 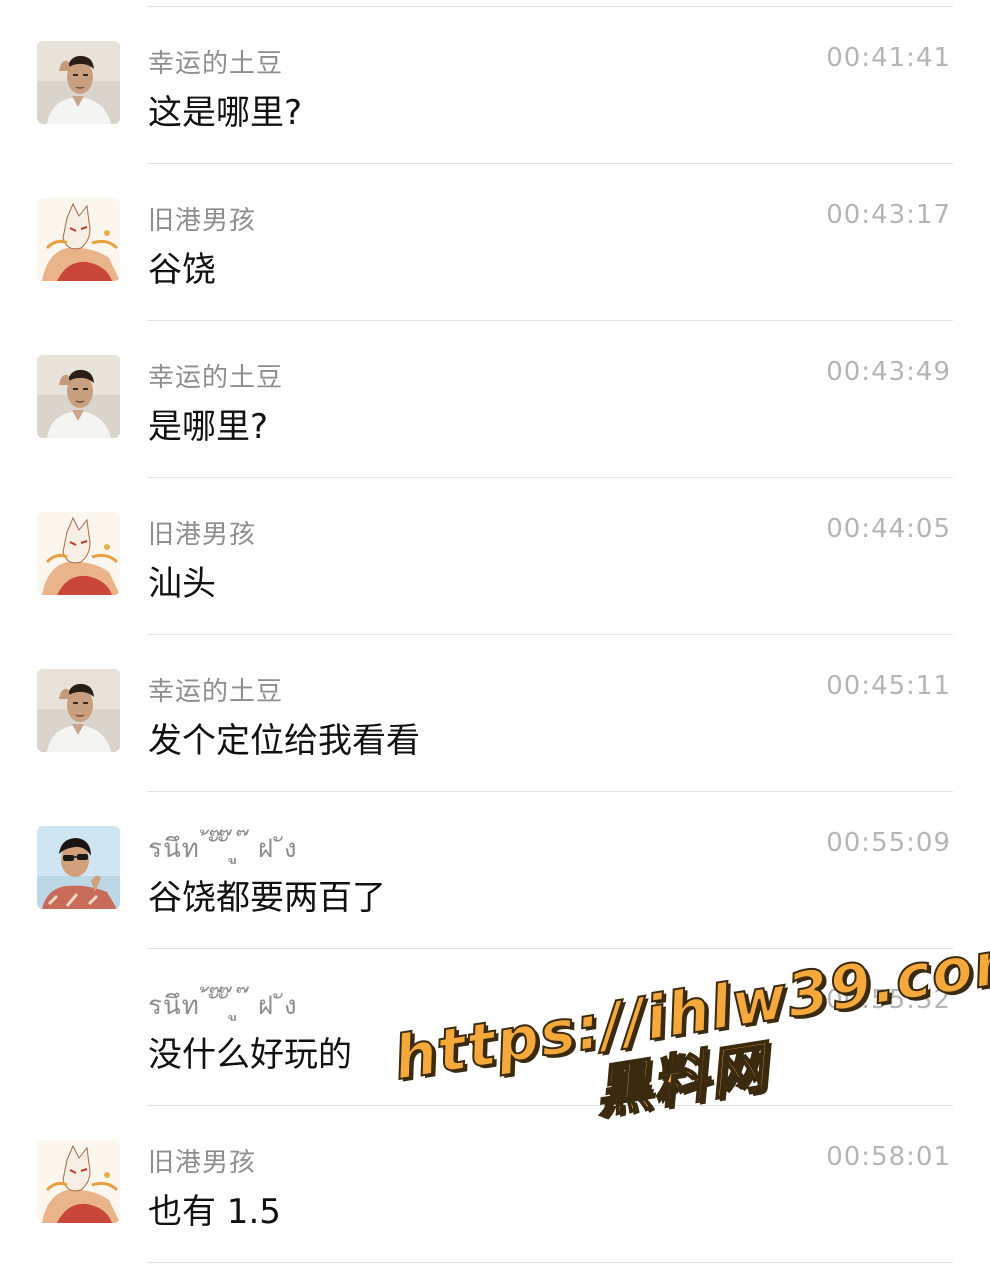 I want to click on message-row: 幸运的土豆 00:41:41 这是哪里?, so click(x=495, y=85).